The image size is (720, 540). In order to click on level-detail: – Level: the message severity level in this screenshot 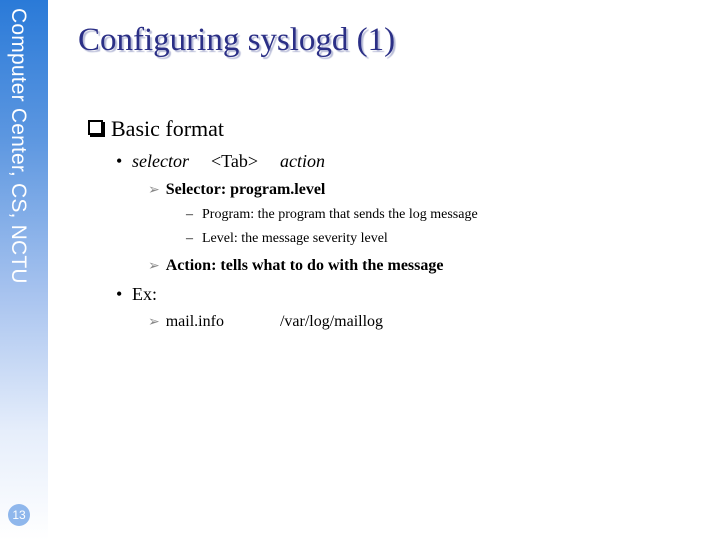, I will do `click(287, 239)`.